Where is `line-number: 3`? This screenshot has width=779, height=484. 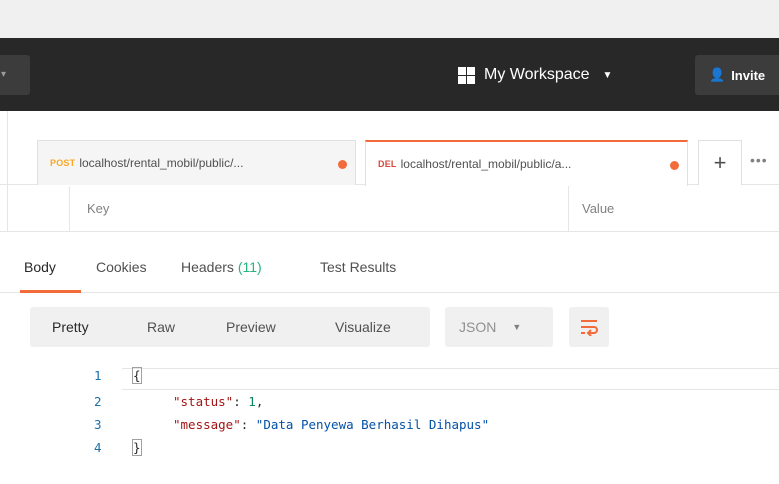 line-number: 3 is located at coordinates (98, 424).